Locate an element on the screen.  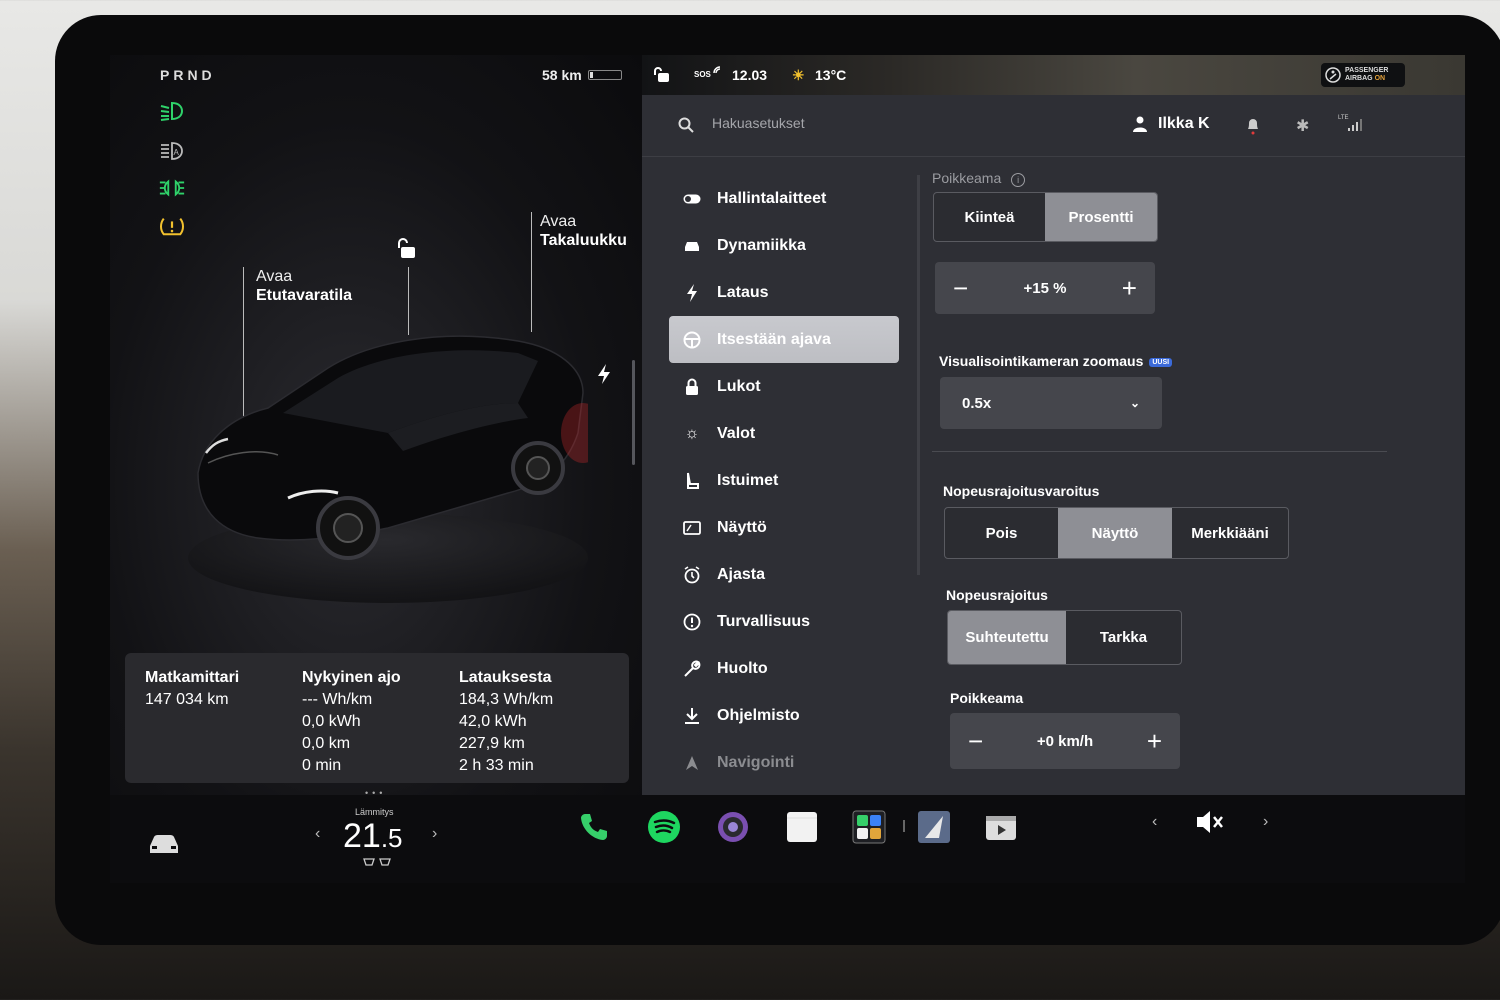
settings-header: Ilkka K ✱ LTE is located at coordinates (1053, 126).